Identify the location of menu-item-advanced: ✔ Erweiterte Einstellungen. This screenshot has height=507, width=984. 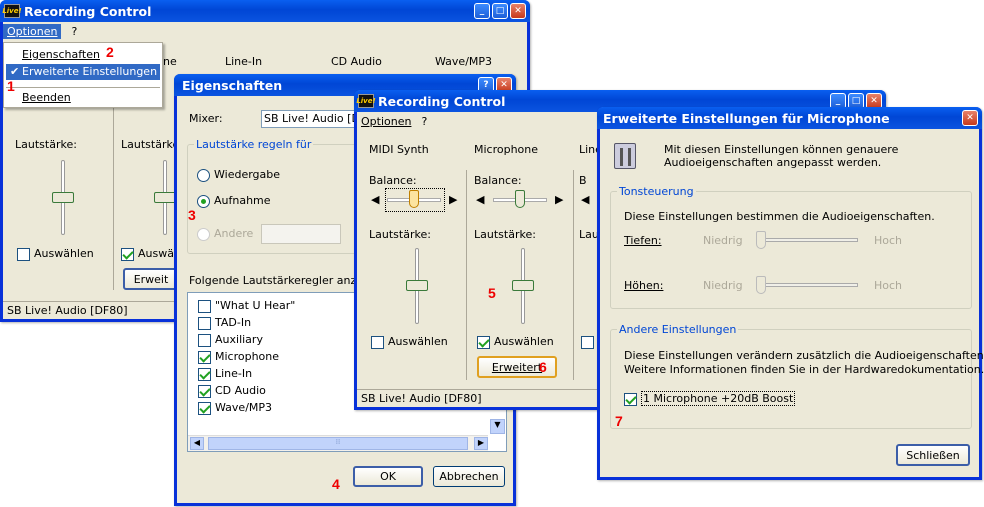
(83, 72).